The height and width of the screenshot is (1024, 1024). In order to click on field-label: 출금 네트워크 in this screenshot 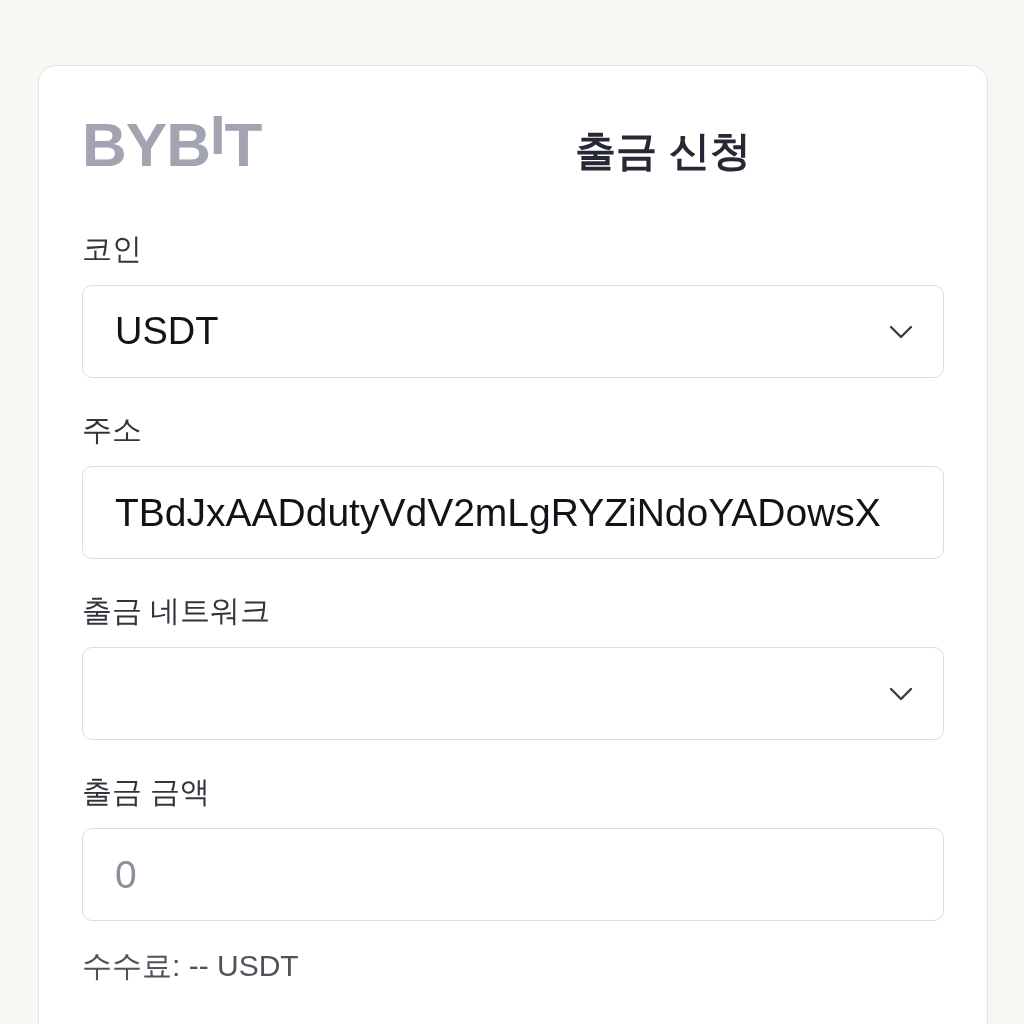, I will do `click(177, 611)`.